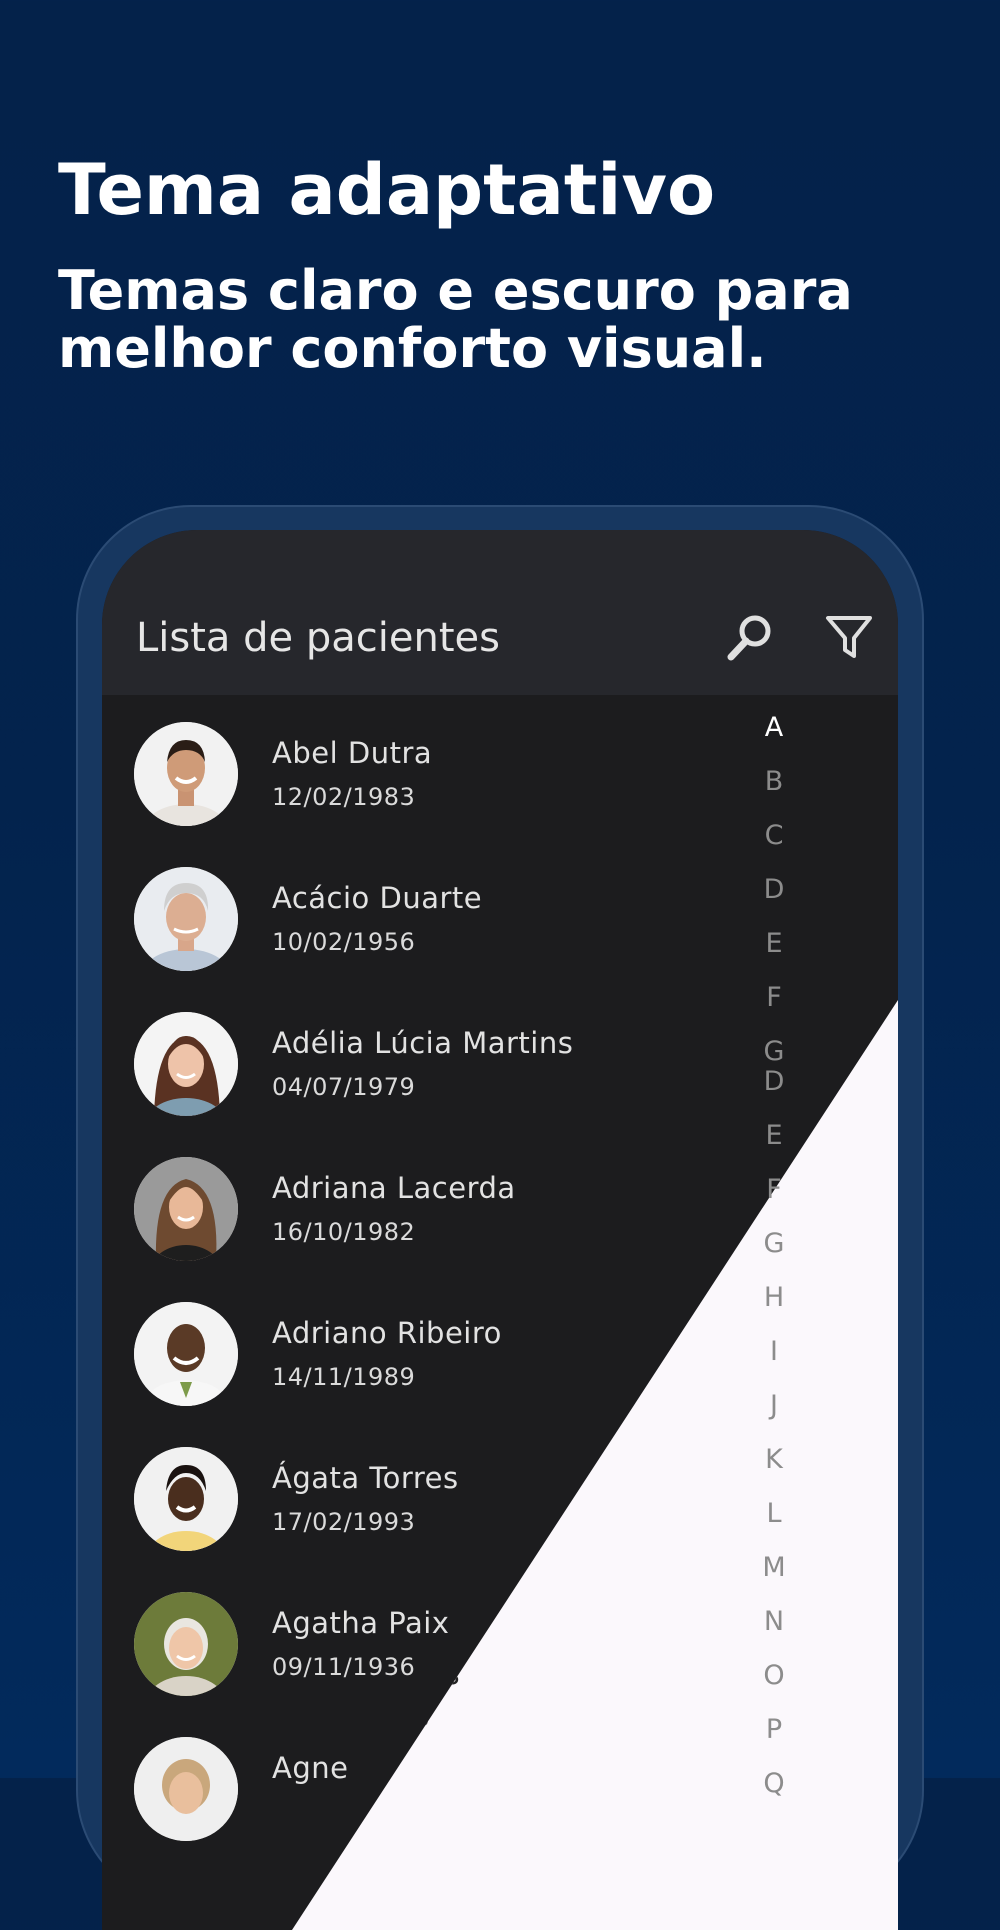 This screenshot has width=1000, height=1930. I want to click on index-letter: C, so click(774, 835).